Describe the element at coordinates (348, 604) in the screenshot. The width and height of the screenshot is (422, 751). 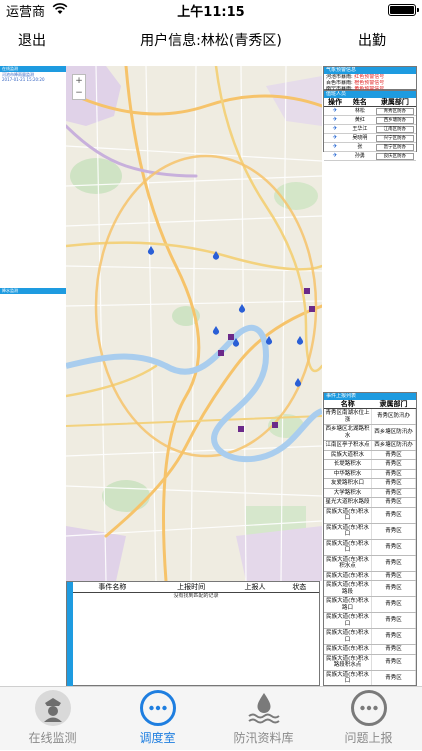
I see `event-name-cell: 民族大道(东)积水路口` at that location.